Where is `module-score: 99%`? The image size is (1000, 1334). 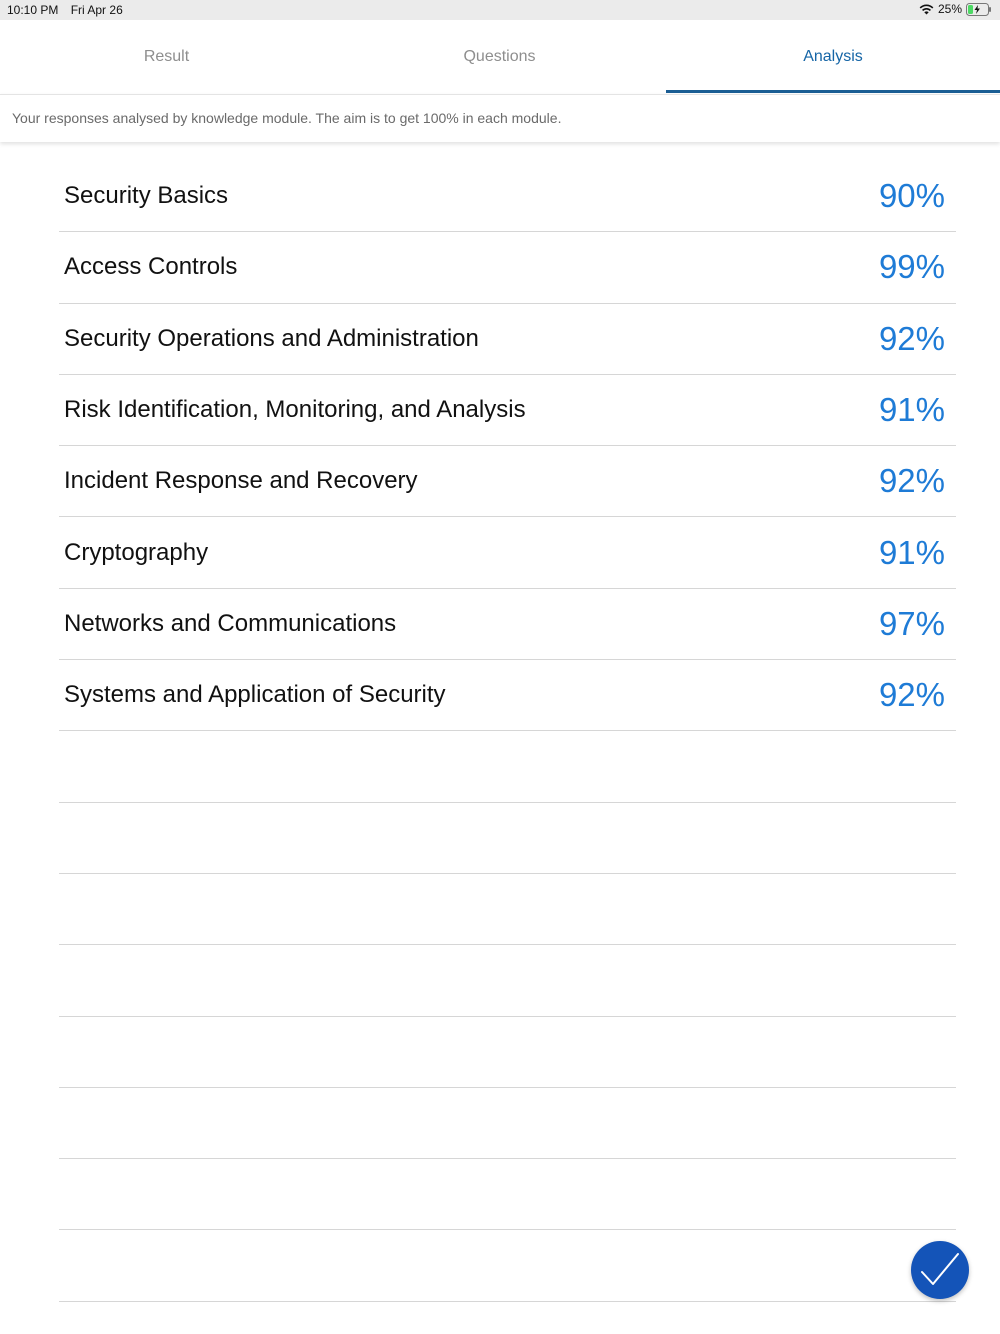
module-score: 99% is located at coordinates (911, 267).